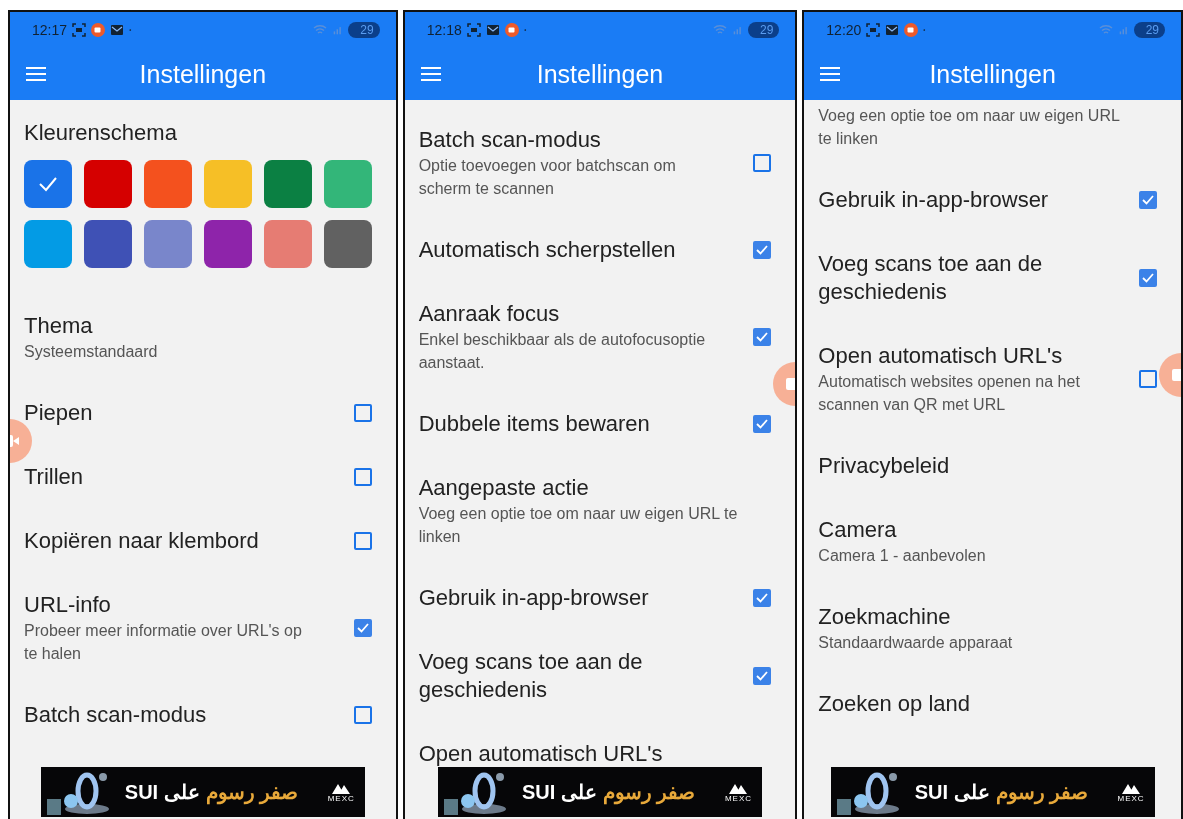  Describe the element at coordinates (100, 133) in the screenshot. I see `section-title: Kleurenschema` at that location.